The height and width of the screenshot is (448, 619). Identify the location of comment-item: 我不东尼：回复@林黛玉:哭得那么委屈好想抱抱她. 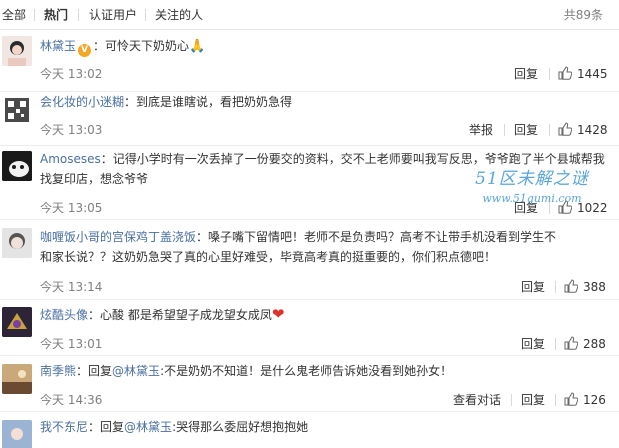
(309, 430).